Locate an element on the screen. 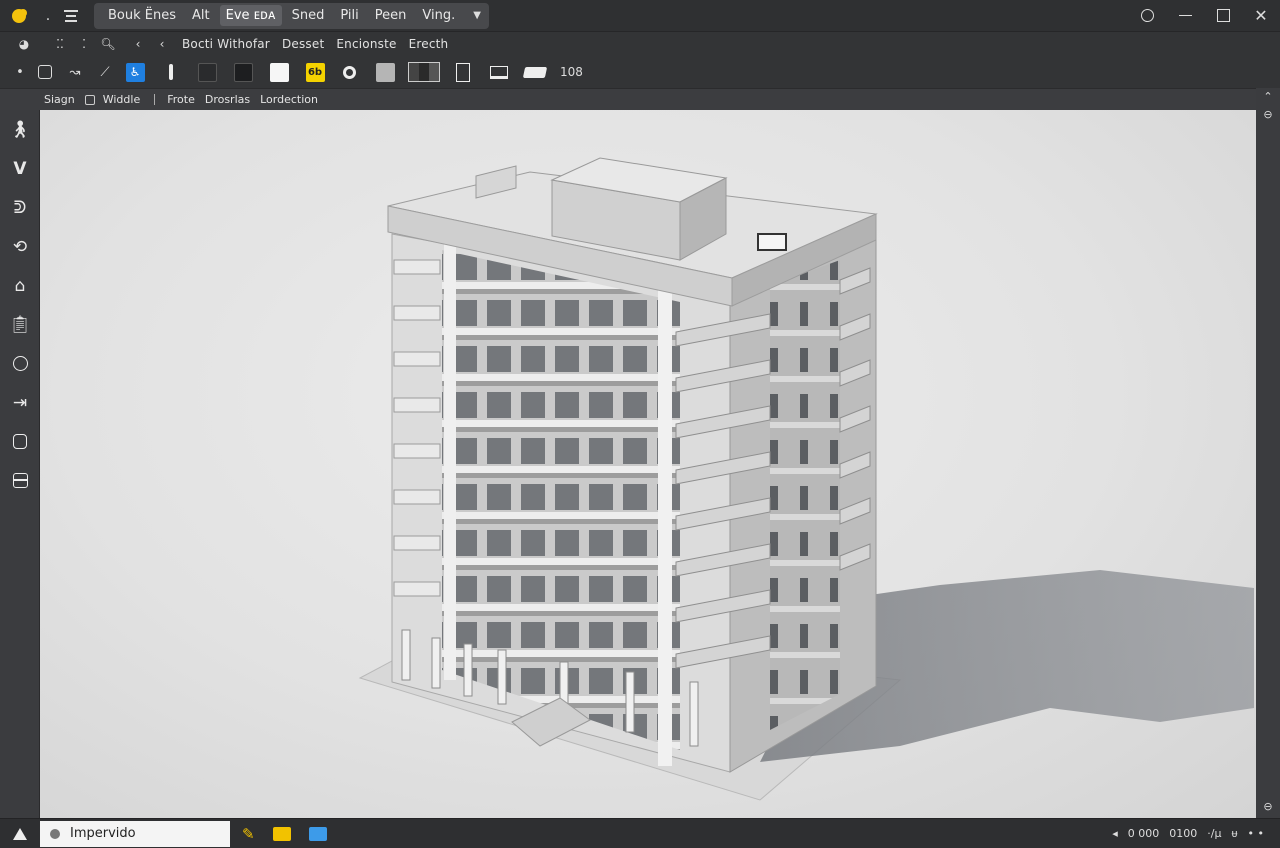  zoom-readout: 108 is located at coordinates (571, 72).